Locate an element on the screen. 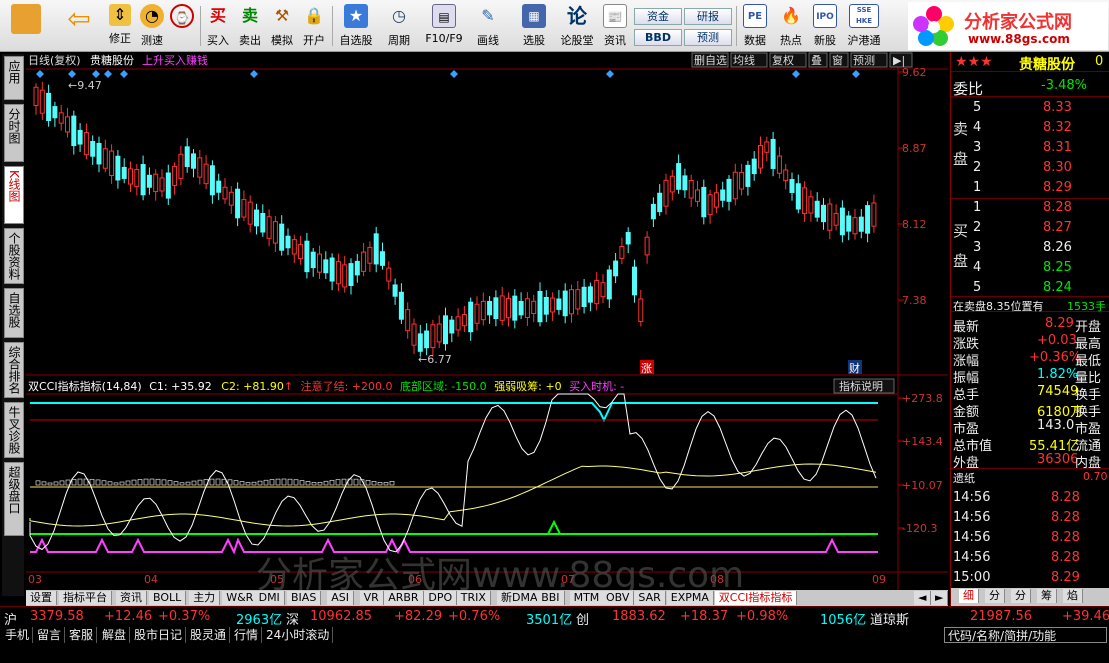 Image resolution: width=1109 pixels, height=663 pixels. indicator-tab-19: 双CCI指标指标 is located at coordinates (756, 598).